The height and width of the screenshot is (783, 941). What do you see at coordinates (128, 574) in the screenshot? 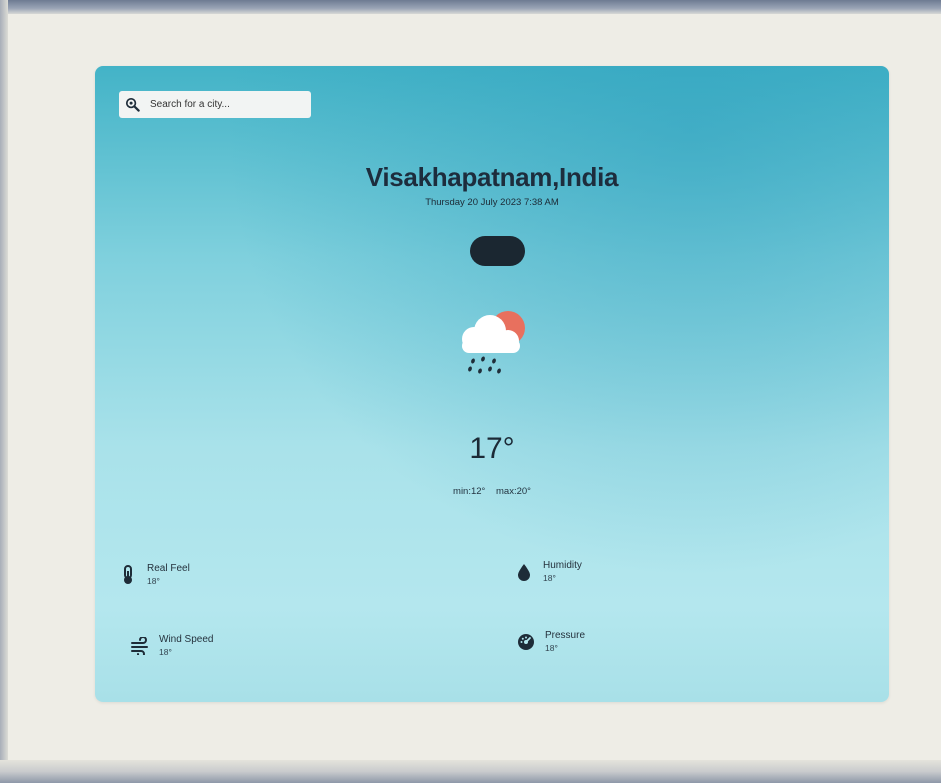
I see `thermometer-icon` at bounding box center [128, 574].